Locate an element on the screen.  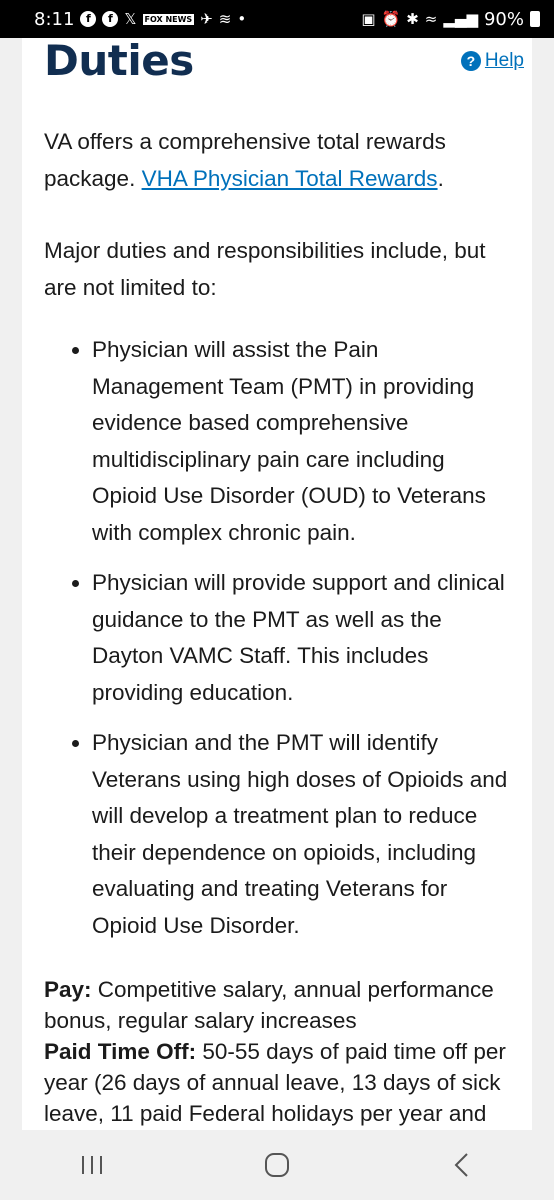
help-link: ? Help is located at coordinates (492, 61).